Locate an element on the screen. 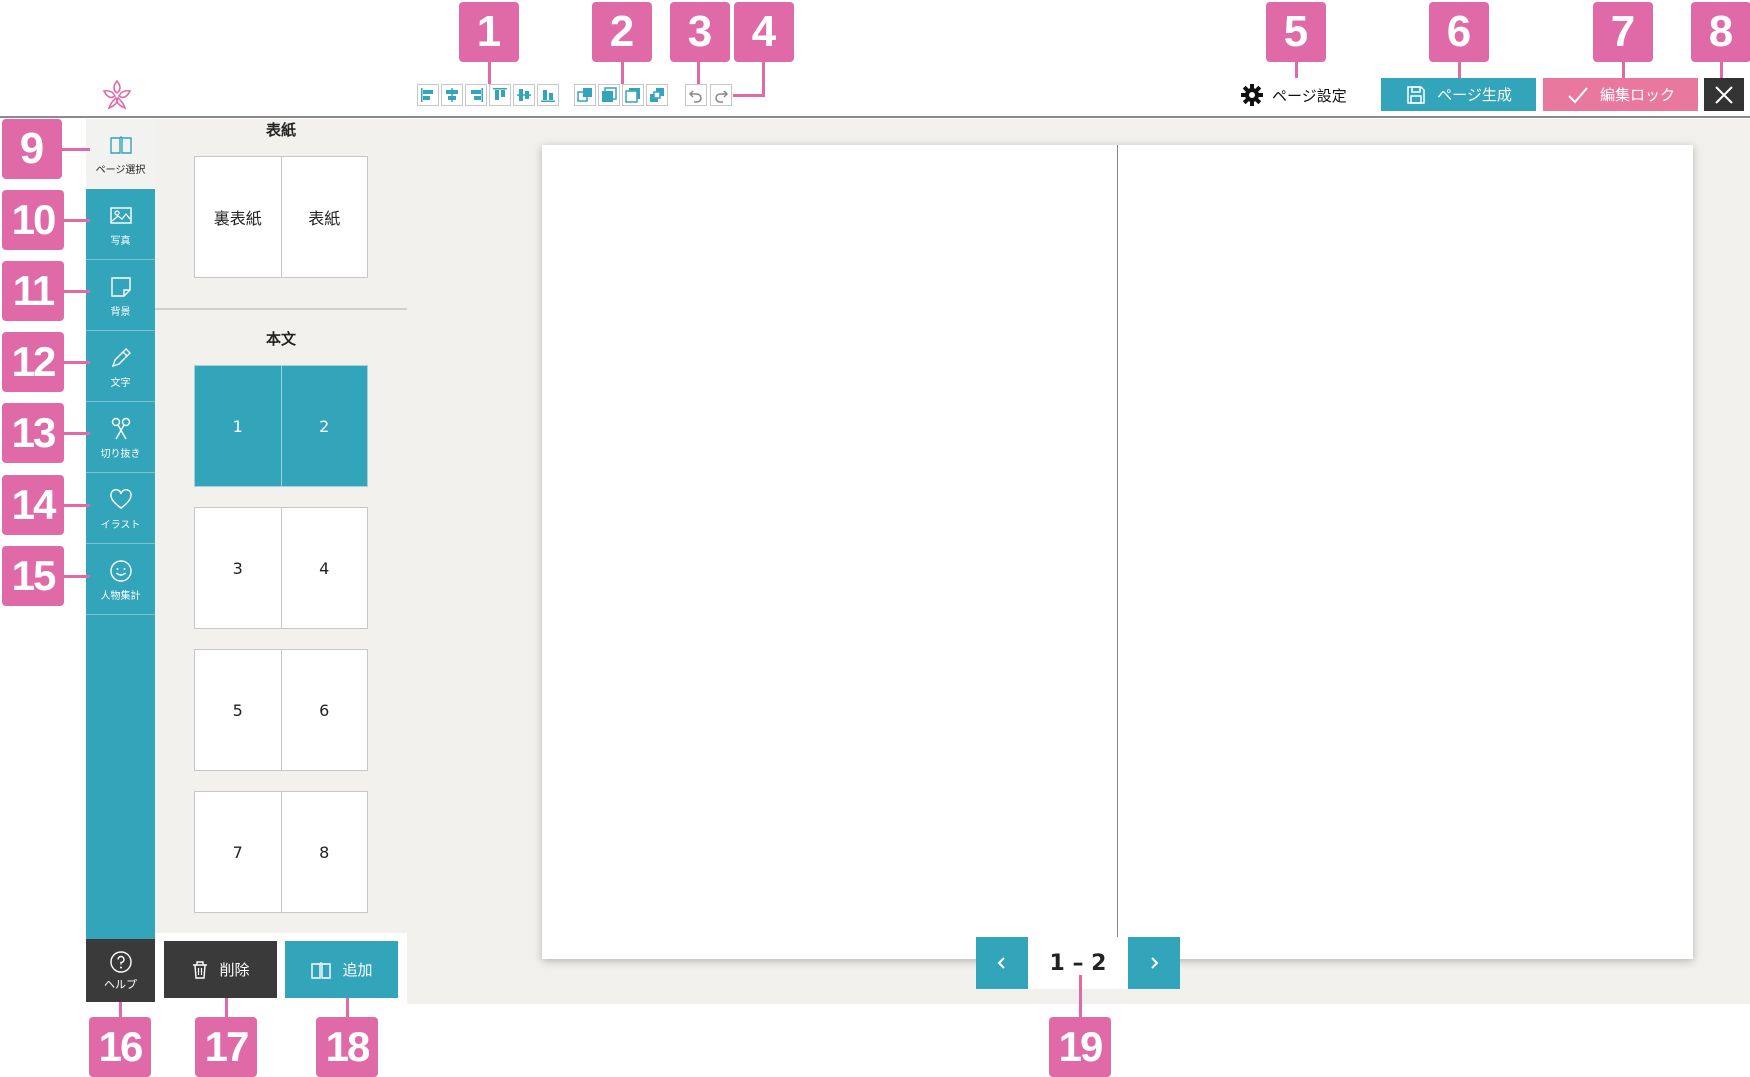 The width and height of the screenshot is (1750, 1077). back-cover-page: 裏表紙 is located at coordinates (238, 217).